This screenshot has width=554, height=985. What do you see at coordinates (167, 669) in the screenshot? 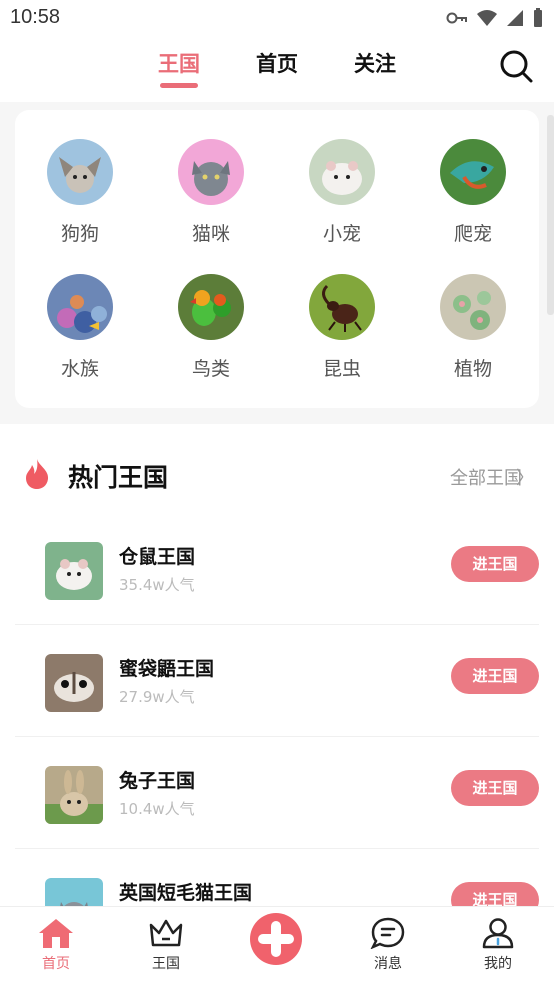
I see `kingdom-name: 蜜袋鼯王国` at bounding box center [167, 669].